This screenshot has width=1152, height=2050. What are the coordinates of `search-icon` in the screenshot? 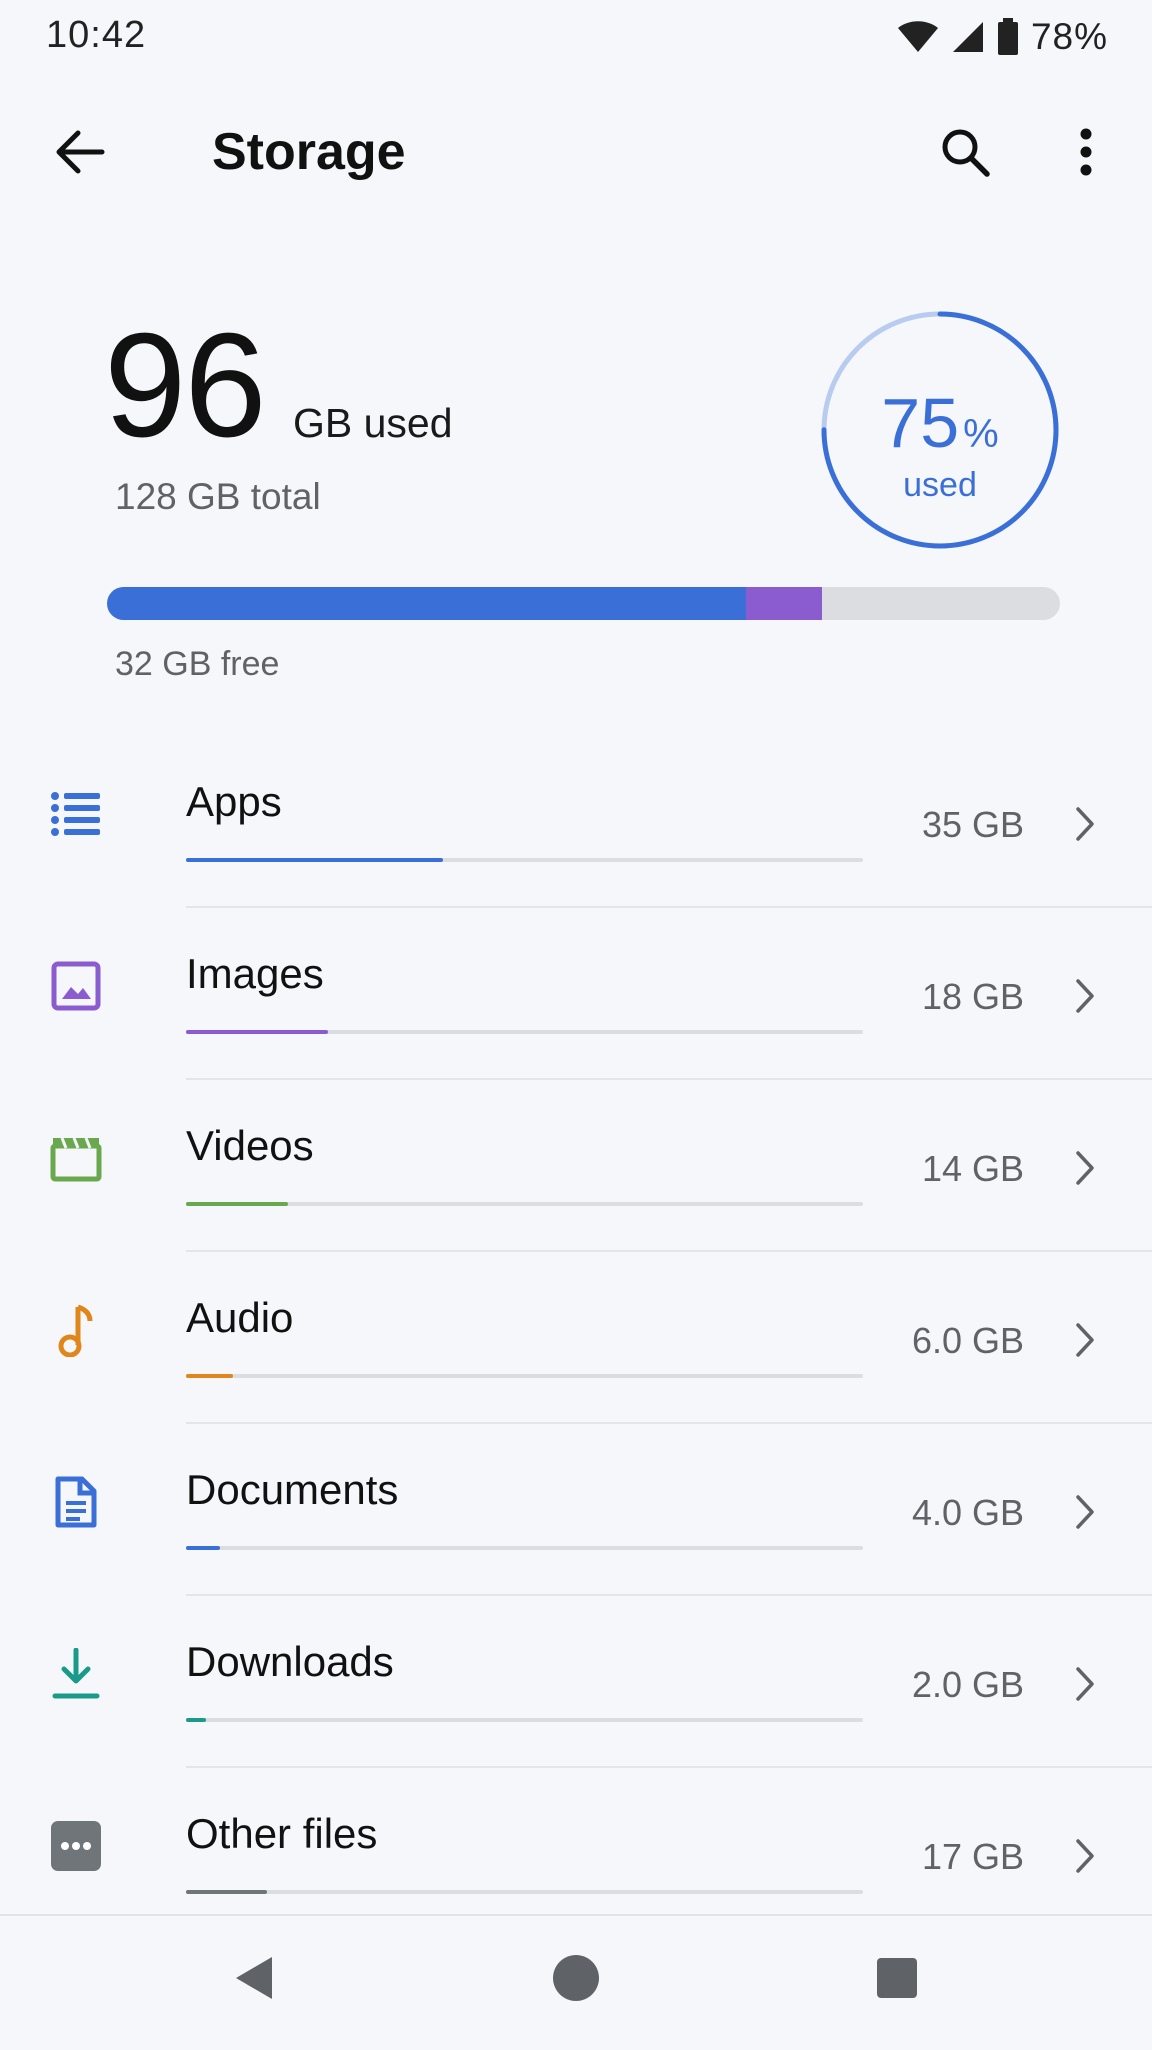 It's located at (965, 154).